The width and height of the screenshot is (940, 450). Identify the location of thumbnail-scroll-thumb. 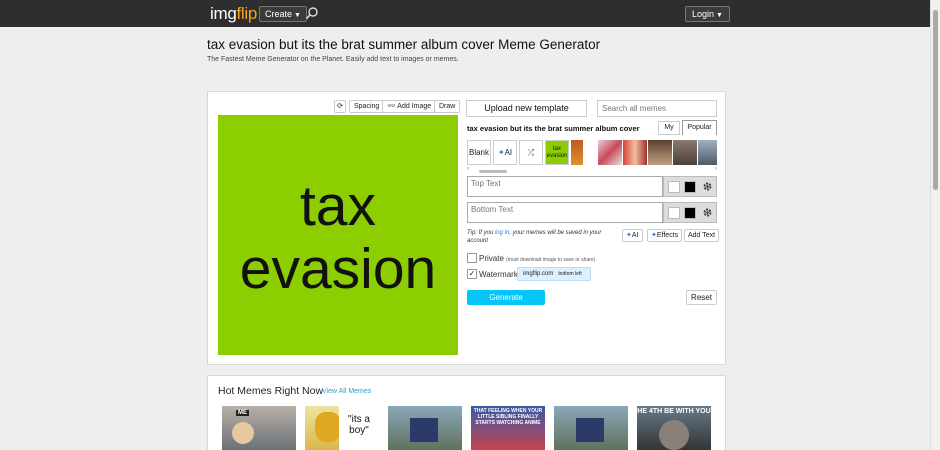
(493, 171).